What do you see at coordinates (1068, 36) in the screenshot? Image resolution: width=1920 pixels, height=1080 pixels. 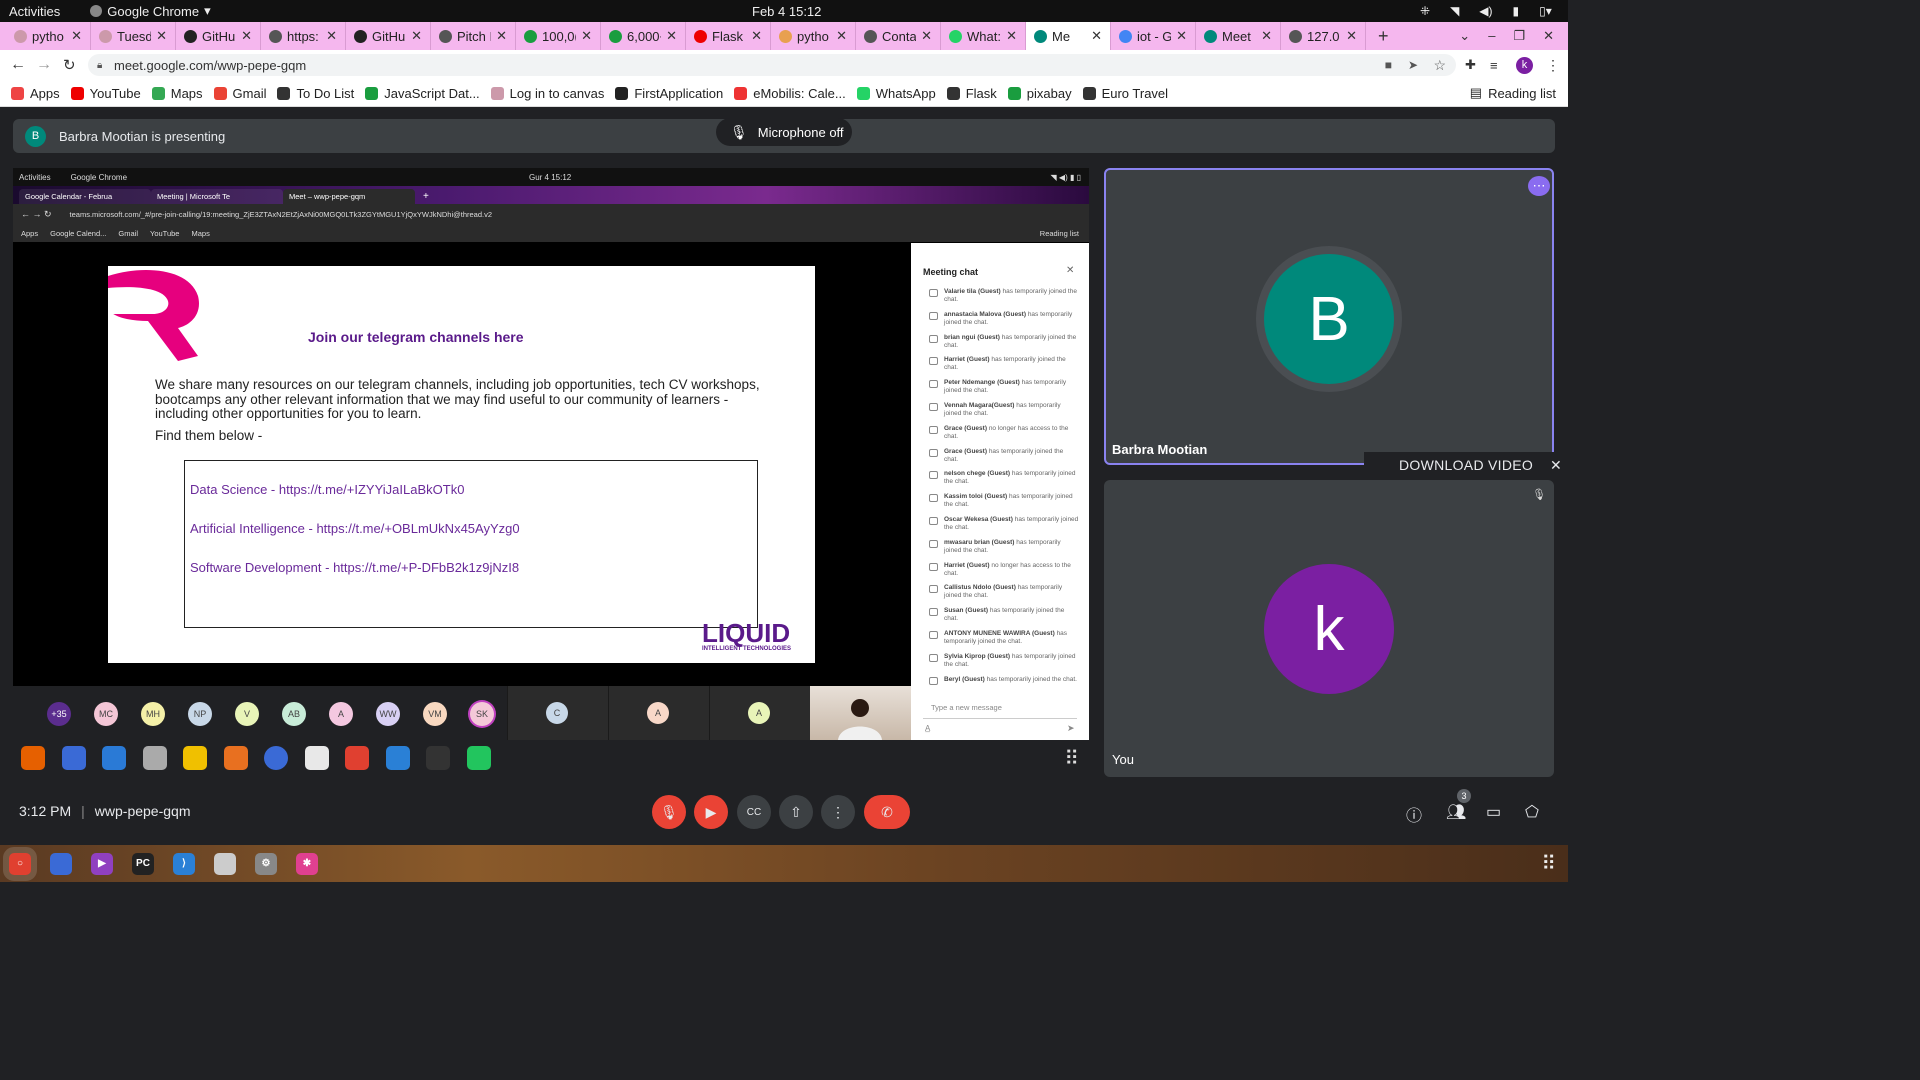 I see `browser-tab: Me ✕` at bounding box center [1068, 36].